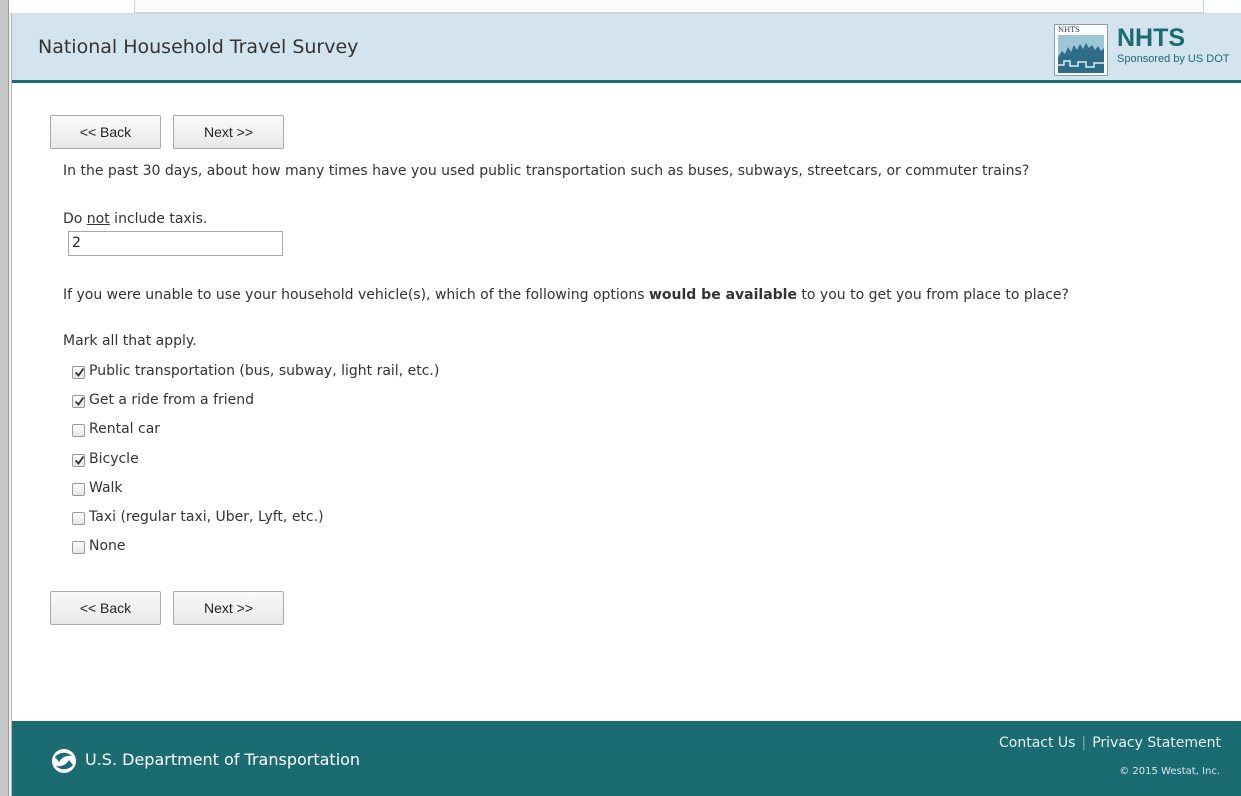 Image resolution: width=1241 pixels, height=796 pixels. I want to click on back-button-bottom: << Back, so click(105, 608).